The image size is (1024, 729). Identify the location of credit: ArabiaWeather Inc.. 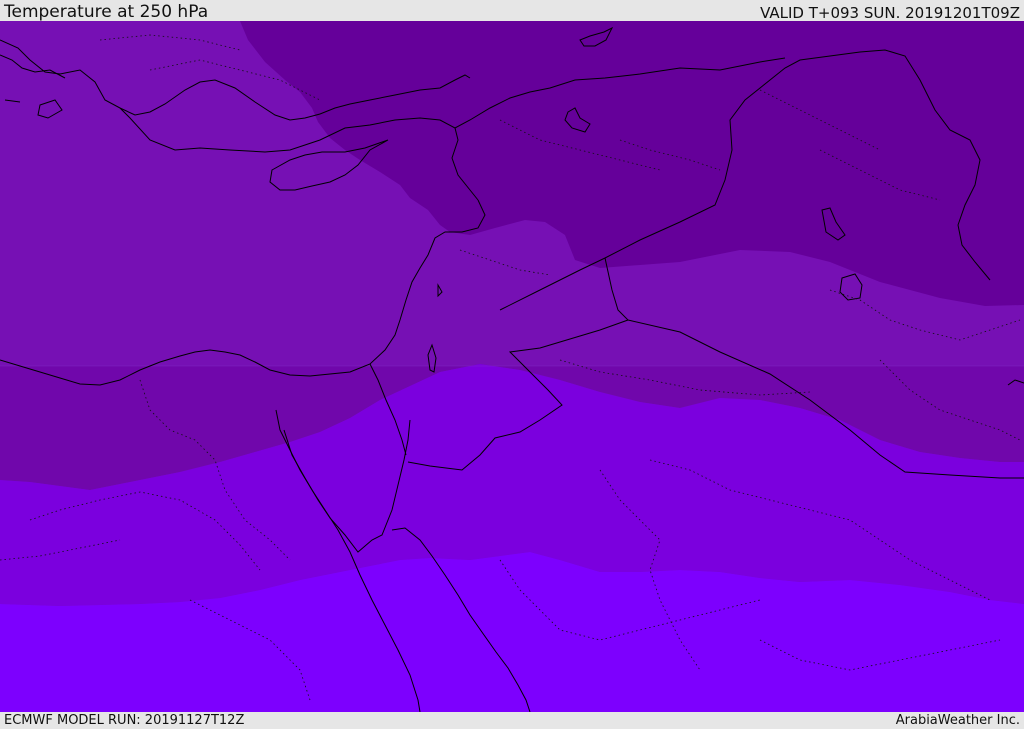
(957, 720).